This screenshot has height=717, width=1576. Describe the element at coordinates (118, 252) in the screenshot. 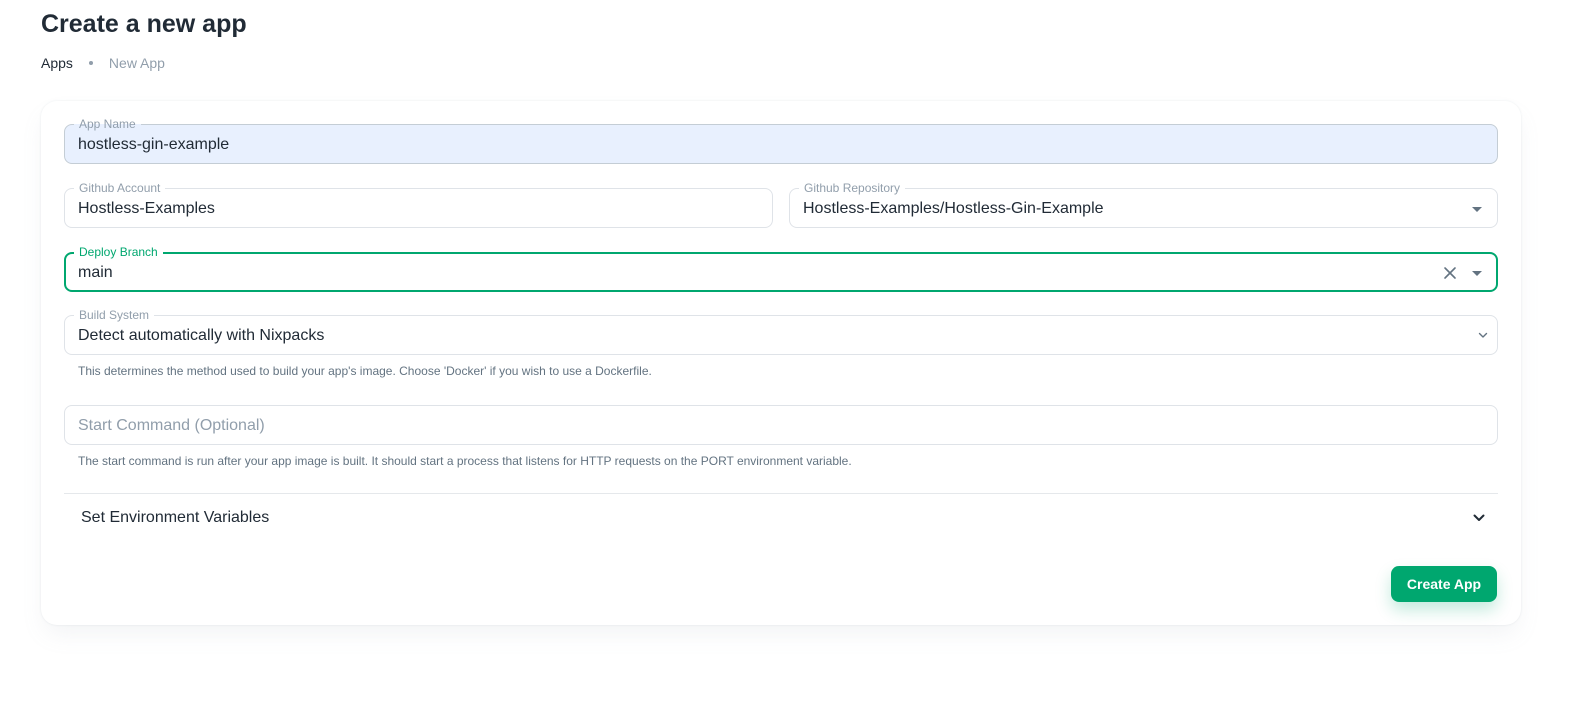

I see `deploy-branch-label: Deploy Branch` at that location.